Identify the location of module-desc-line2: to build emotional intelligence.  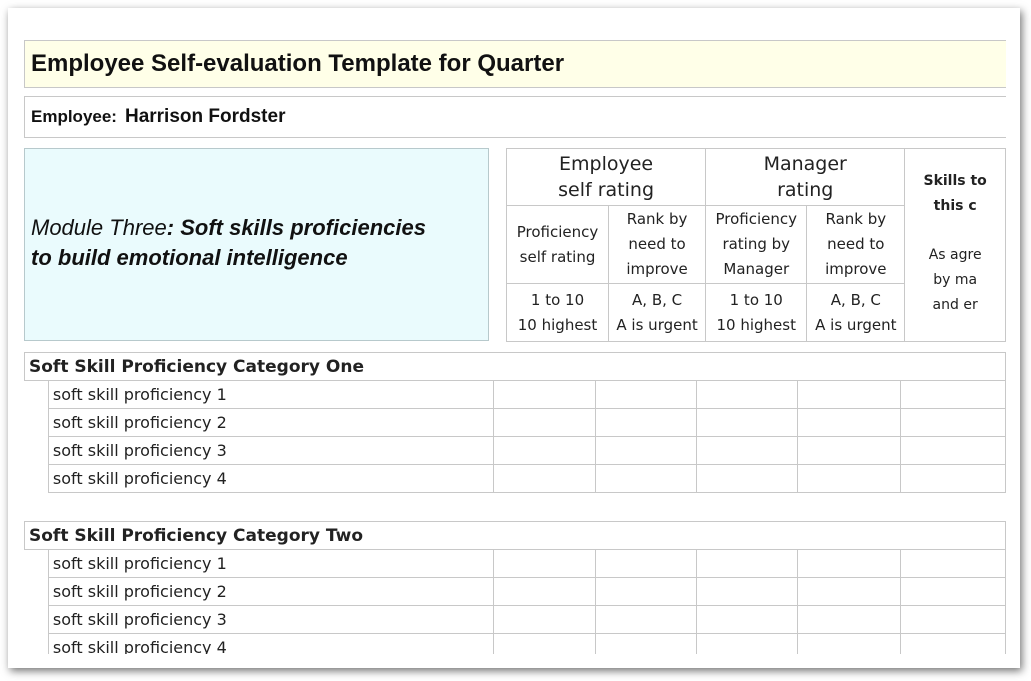
(189, 257).